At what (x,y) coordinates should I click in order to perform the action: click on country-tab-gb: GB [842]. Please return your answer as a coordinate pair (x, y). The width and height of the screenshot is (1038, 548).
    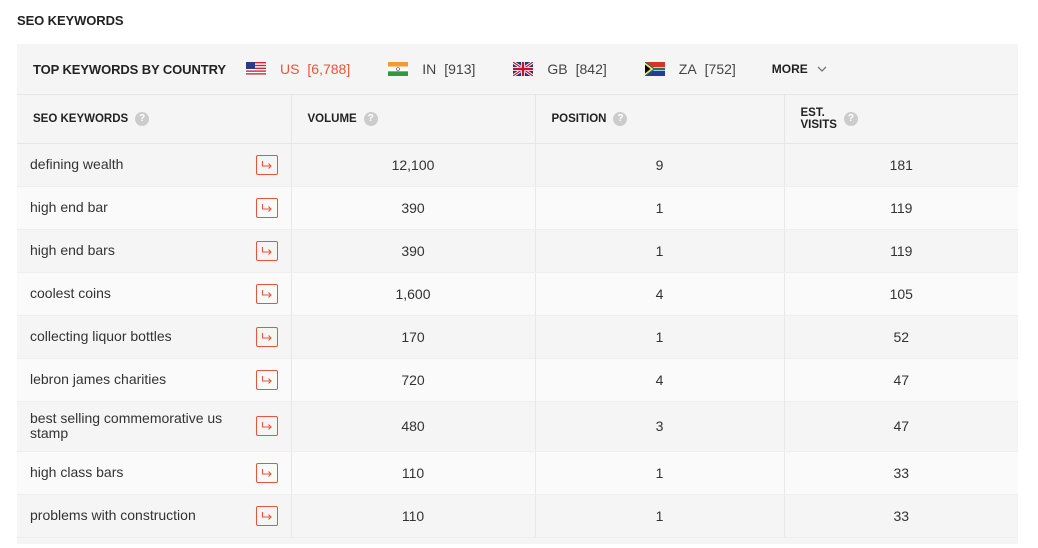
    Looking at the image, I should click on (560, 69).